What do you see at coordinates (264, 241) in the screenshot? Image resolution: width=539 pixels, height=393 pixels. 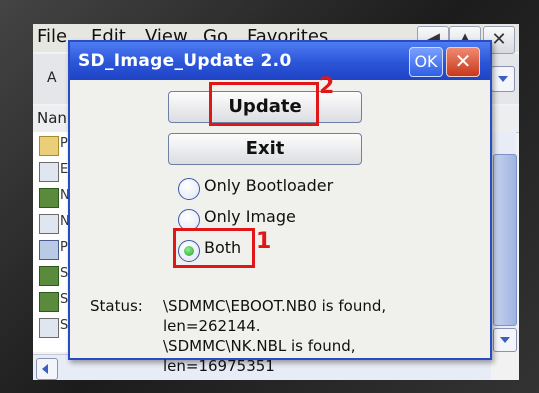 I see `both-annotation-number: 1` at bounding box center [264, 241].